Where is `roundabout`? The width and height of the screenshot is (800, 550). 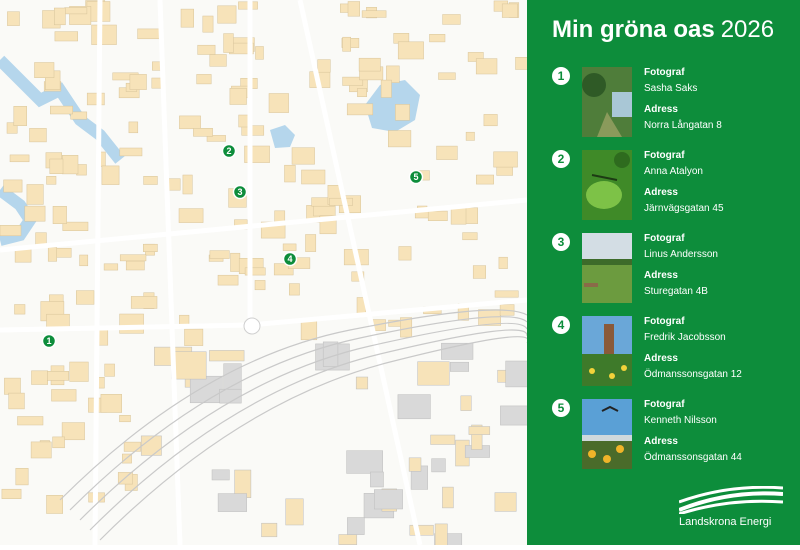
roundabout is located at coordinates (252, 326).